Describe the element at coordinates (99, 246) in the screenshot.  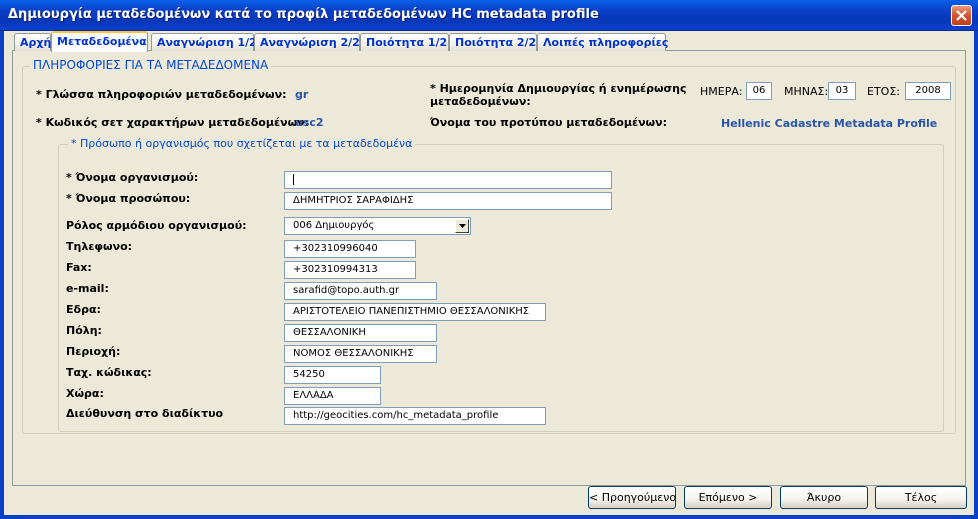
I see `phone-label: Τηλεφωνο:` at that location.